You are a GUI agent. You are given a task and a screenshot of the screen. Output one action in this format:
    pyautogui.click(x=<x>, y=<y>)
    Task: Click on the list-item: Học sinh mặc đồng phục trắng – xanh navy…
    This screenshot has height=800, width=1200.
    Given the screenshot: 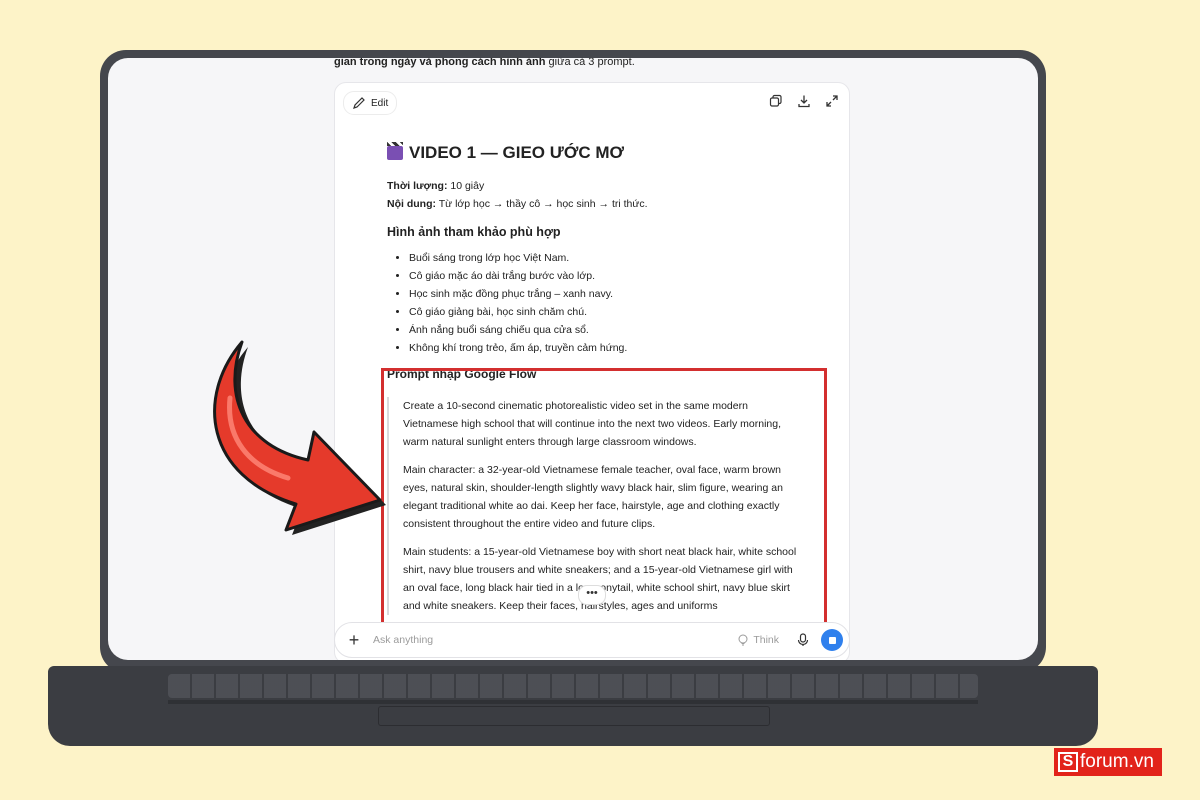 What is the action you would take?
    pyautogui.click(x=618, y=294)
    